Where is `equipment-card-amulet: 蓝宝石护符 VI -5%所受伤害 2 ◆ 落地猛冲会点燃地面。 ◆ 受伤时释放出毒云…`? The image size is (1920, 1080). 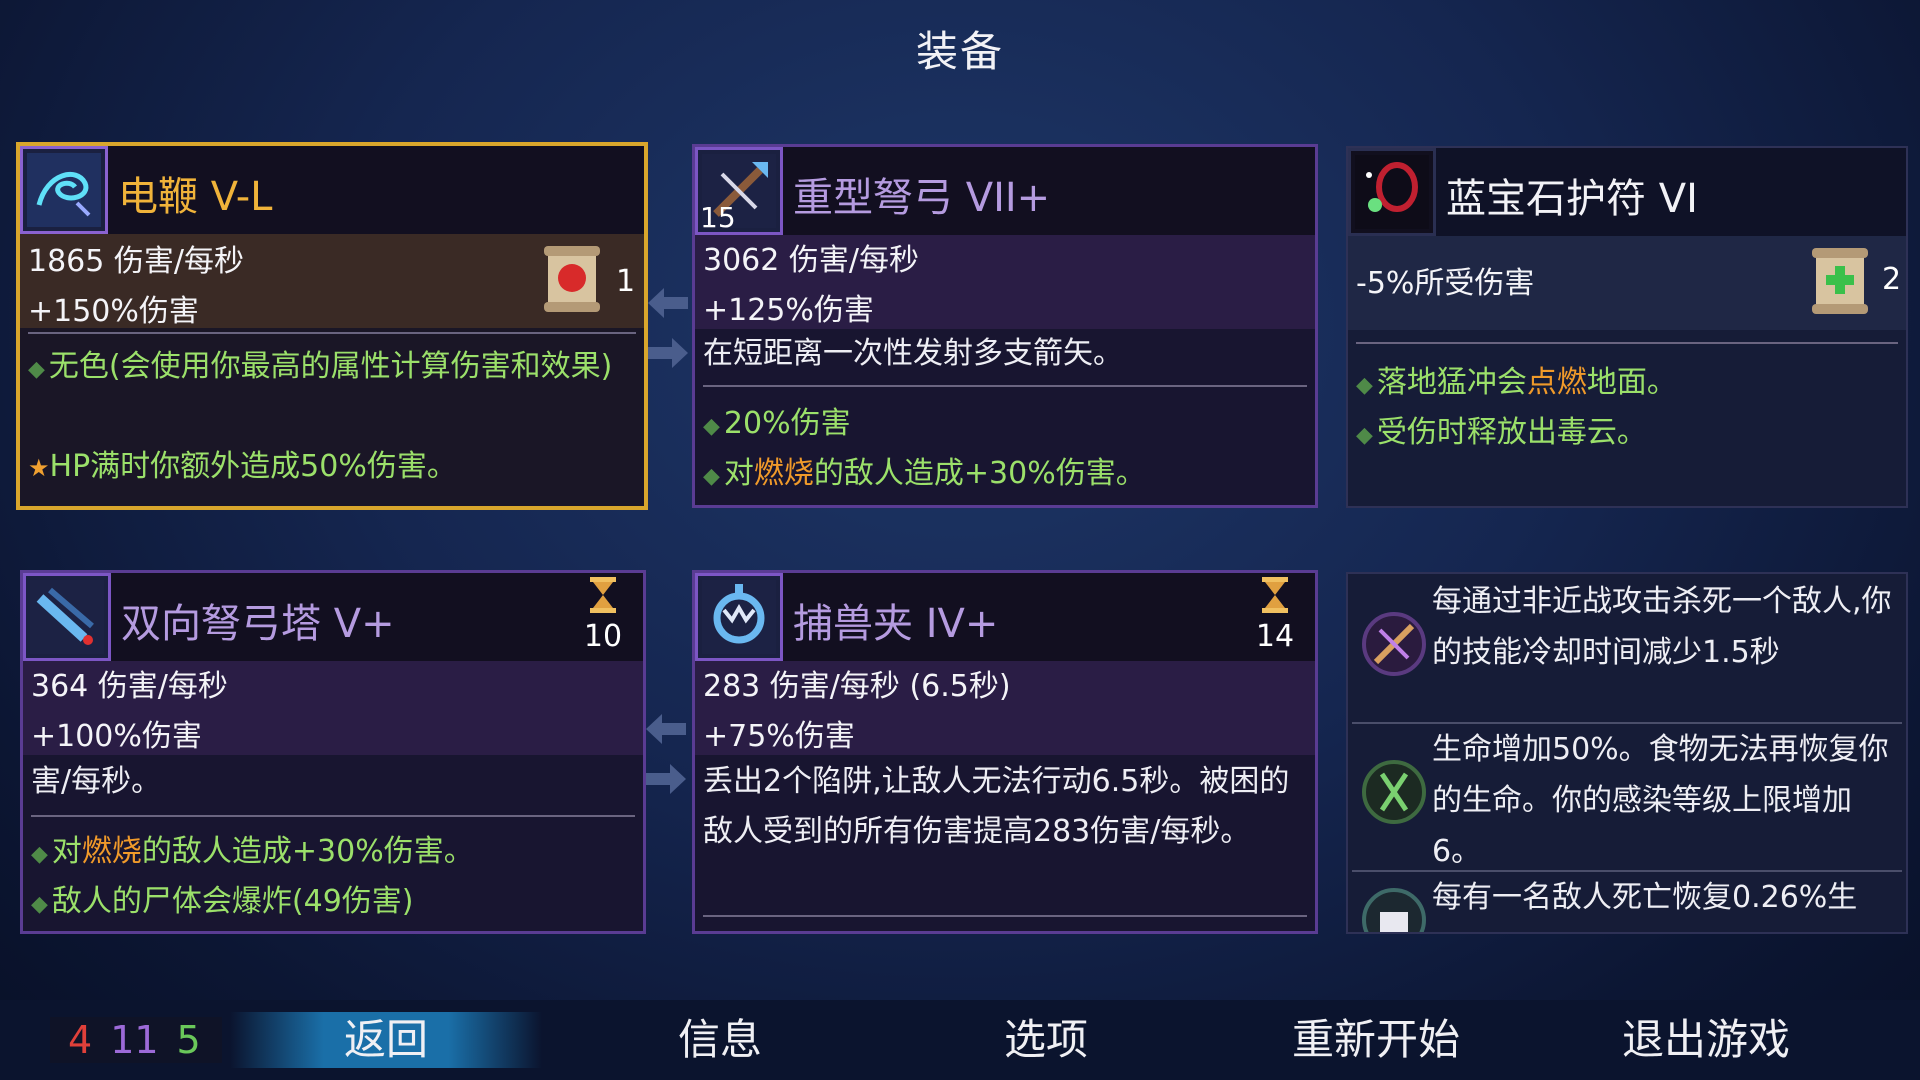
equipment-card-amulet: 蓝宝石护符 VI -5%所受伤害 2 ◆ 落地猛冲会点燃地面。 ◆ 受伤时释放出毒云… is located at coordinates (1627, 327).